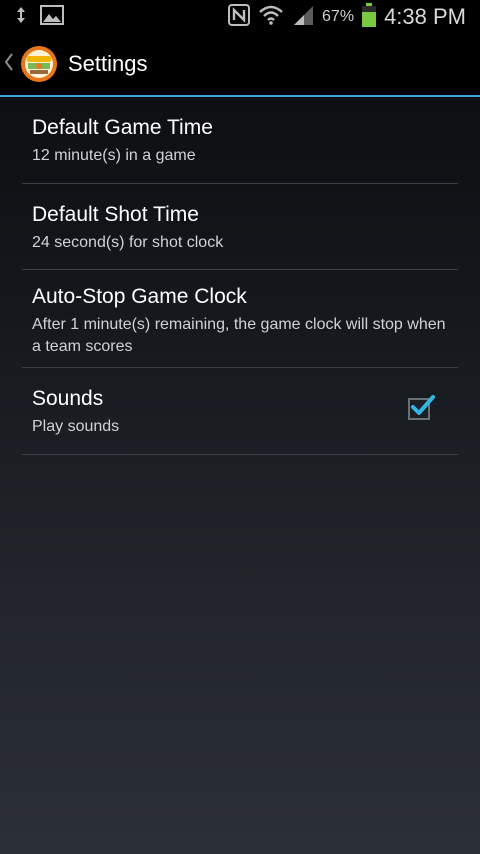  Describe the element at coordinates (122, 127) in the screenshot. I see `setting-title: Default Game Time` at that location.